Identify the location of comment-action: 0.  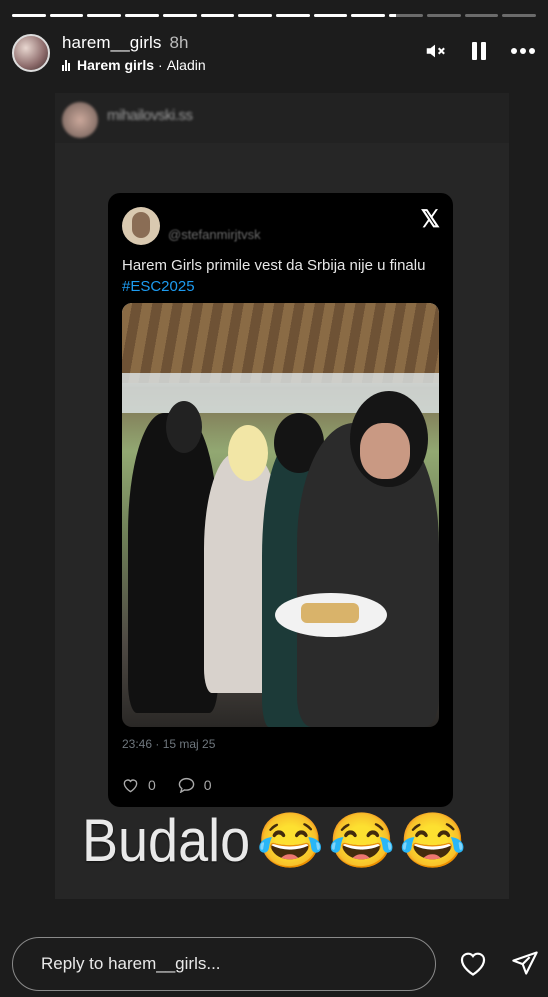
(195, 785).